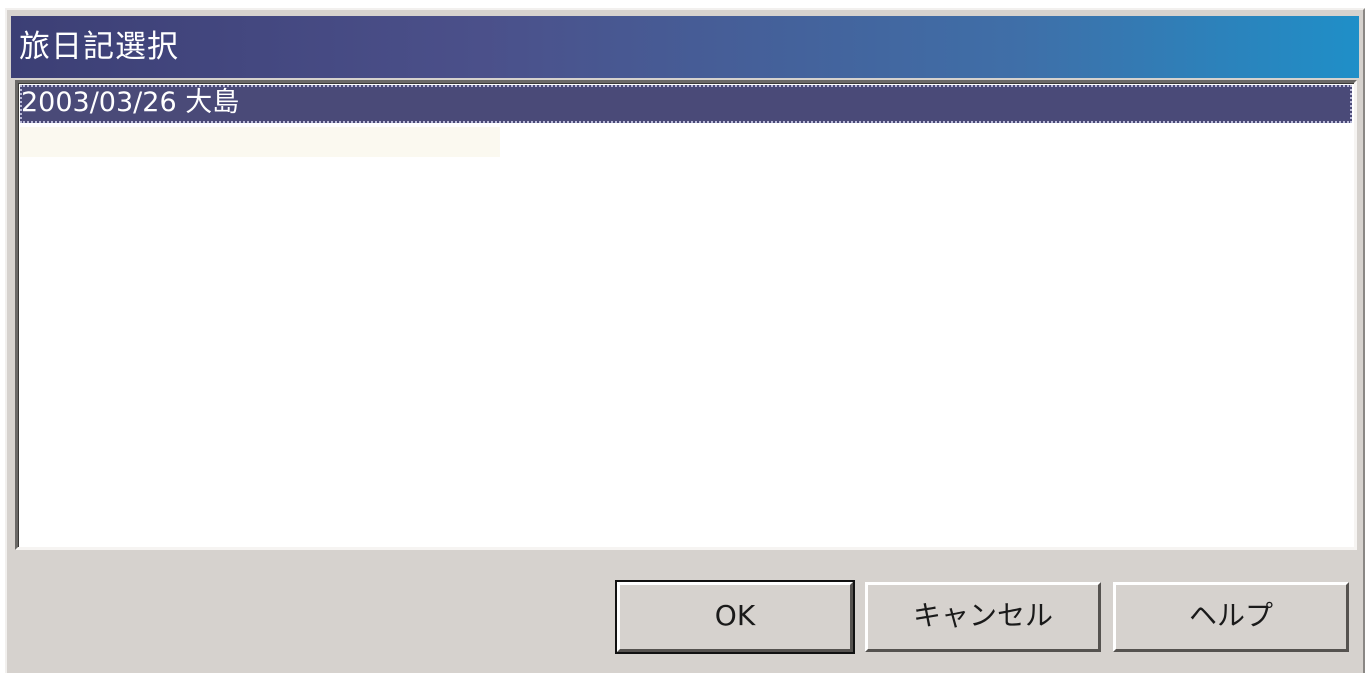 This screenshot has height=673, width=1370. I want to click on dialog-title: 旅日記選択, so click(99, 47).